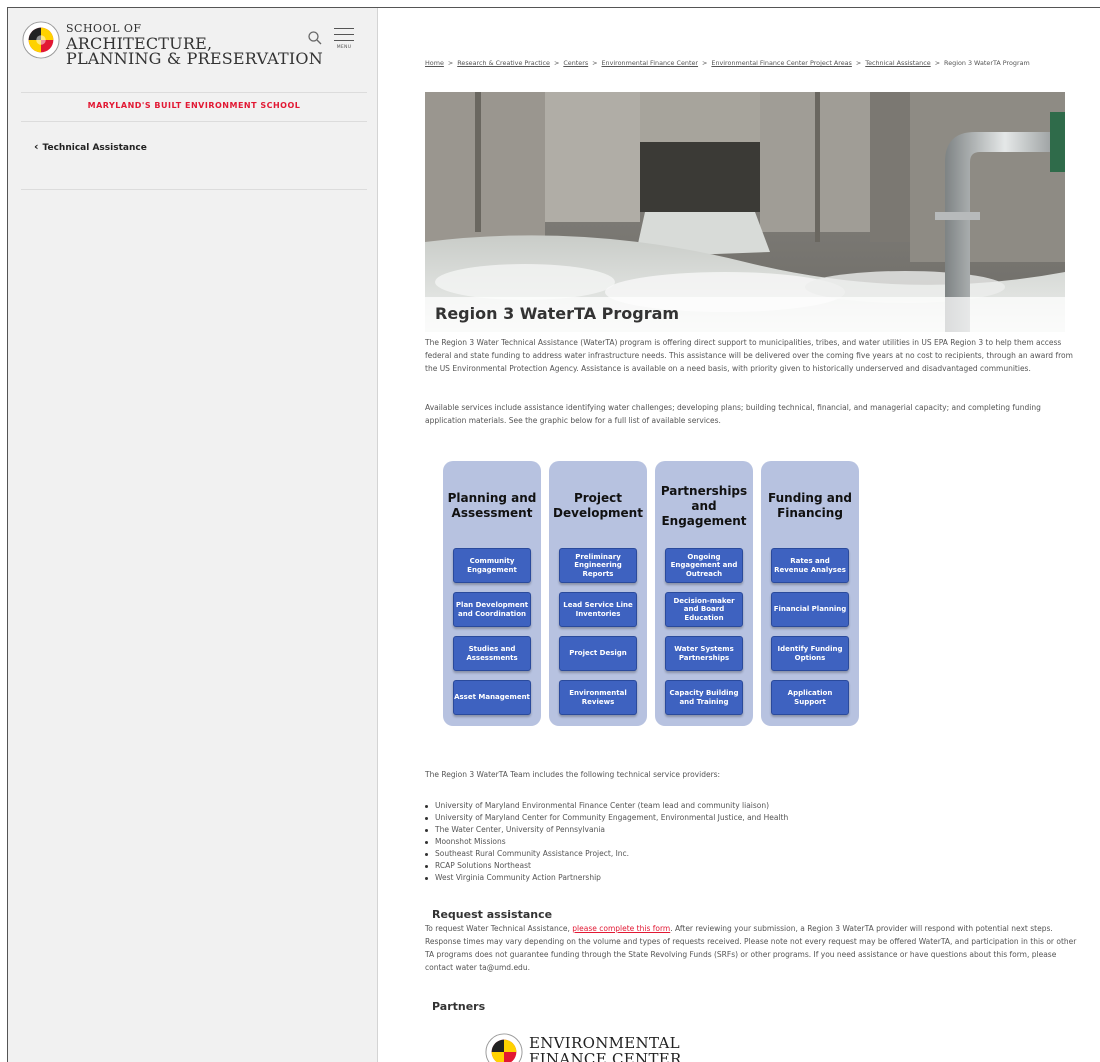  Describe the element at coordinates (492, 565) in the screenshot. I see `service-box: Community Engagement` at that location.